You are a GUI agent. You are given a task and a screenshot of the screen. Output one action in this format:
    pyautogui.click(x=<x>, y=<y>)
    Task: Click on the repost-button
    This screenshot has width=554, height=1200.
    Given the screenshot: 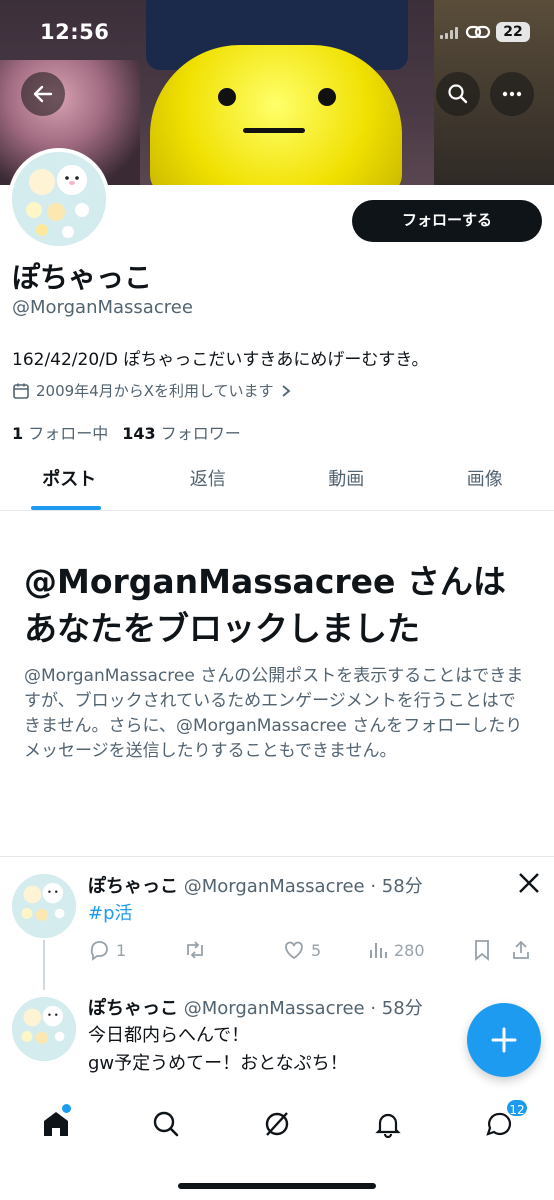 What is the action you would take?
    pyautogui.click(x=233, y=950)
    